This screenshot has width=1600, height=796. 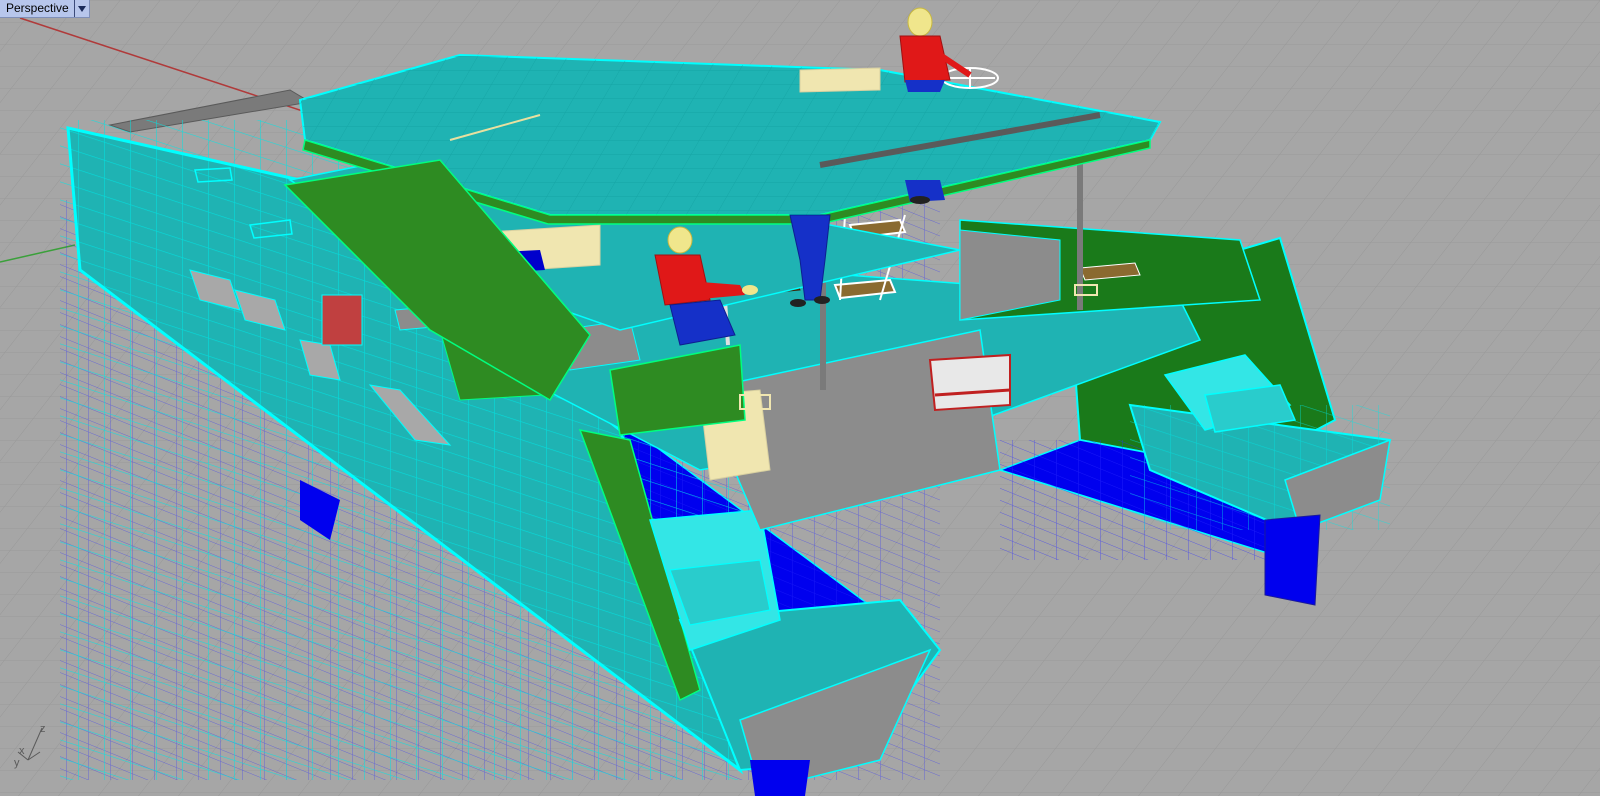 What do you see at coordinates (970, 78) in the screenshot?
I see `helm-wheel` at bounding box center [970, 78].